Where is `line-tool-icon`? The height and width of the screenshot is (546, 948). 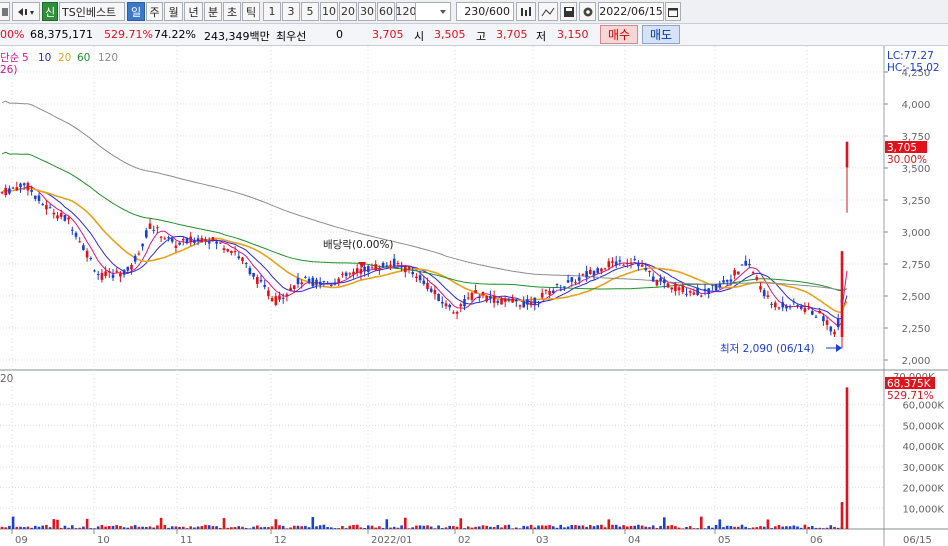 line-tool-icon is located at coordinates (548, 11).